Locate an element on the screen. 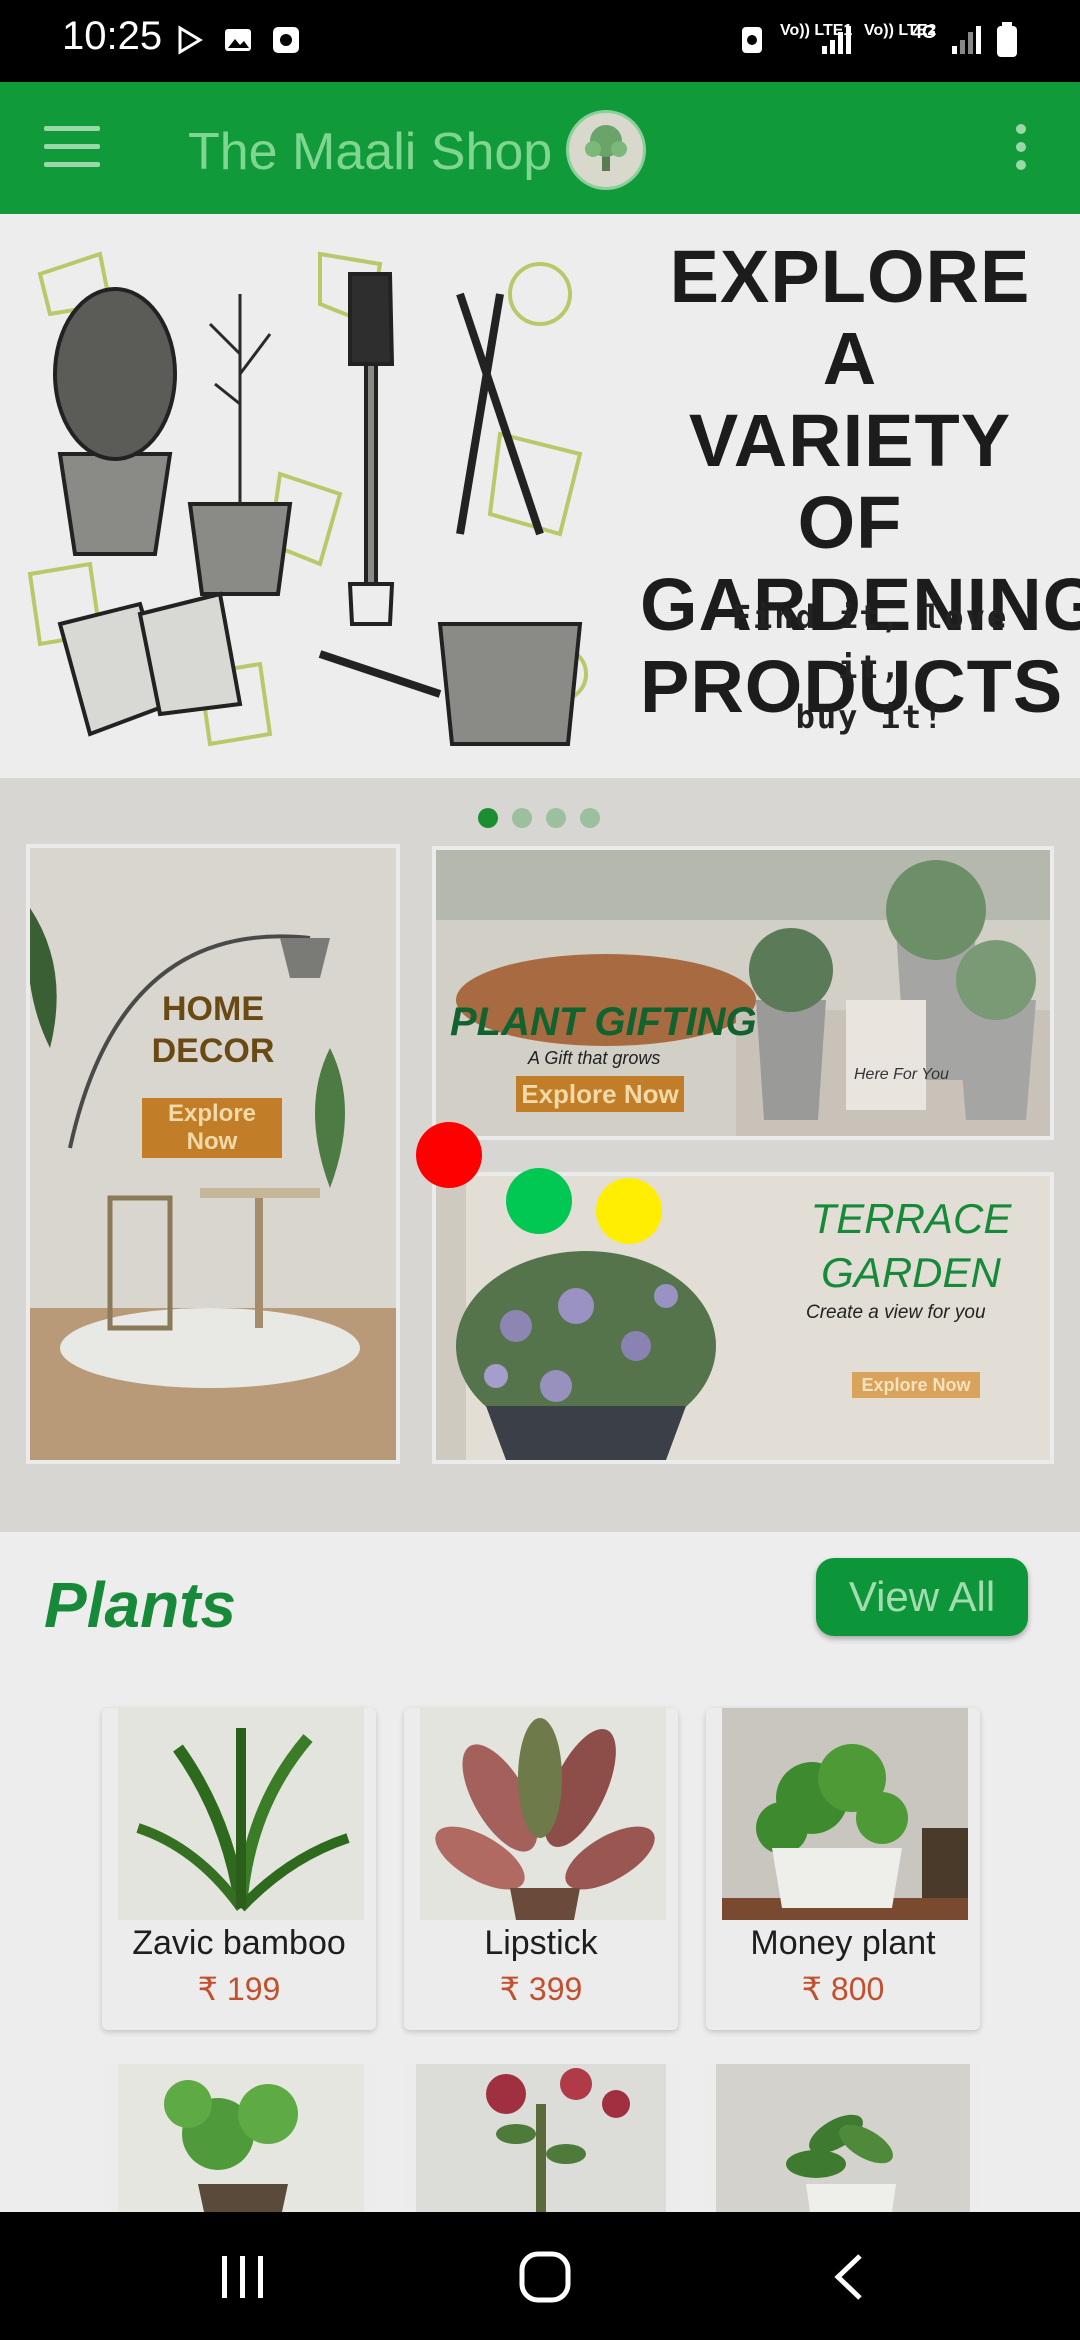 The image size is (1080, 2340). home-decor-title-line-2: DECOR is located at coordinates (213, 1051).